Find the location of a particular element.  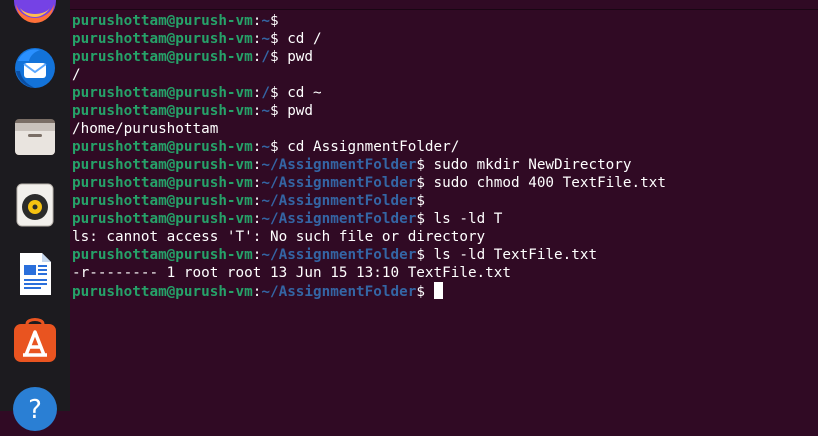

command-text: ls -ld TextFile.txt is located at coordinates (515, 255).